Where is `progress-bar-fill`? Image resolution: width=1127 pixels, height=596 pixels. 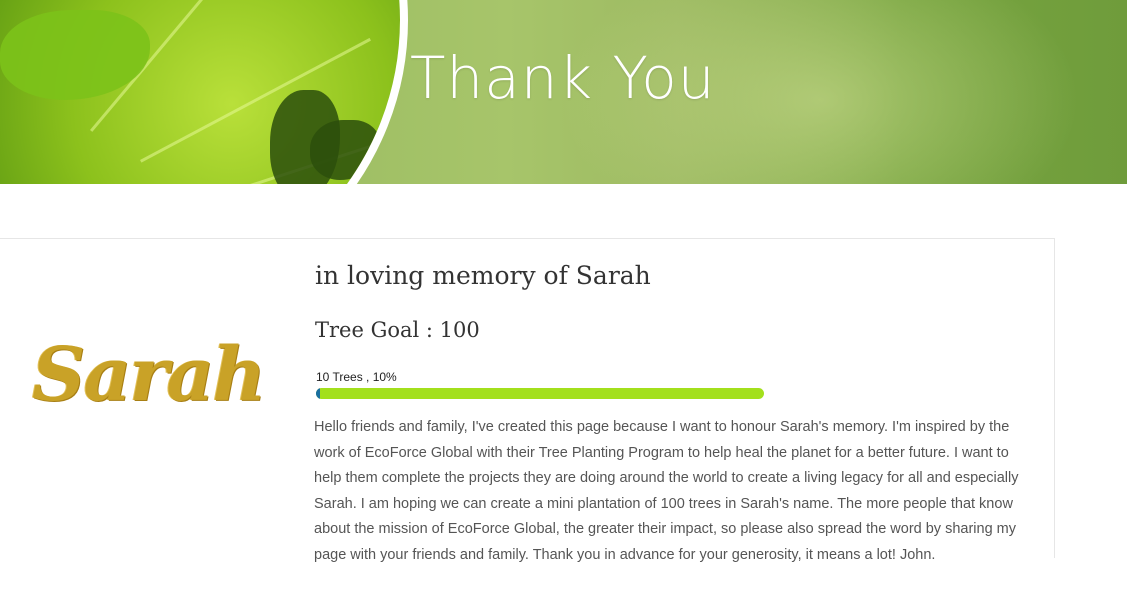
progress-bar-fill is located at coordinates (318, 393).